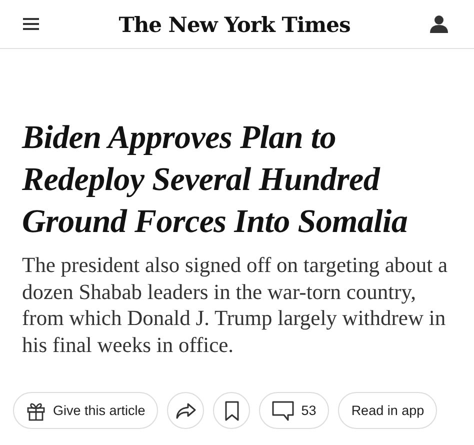 This screenshot has height=445, width=474. I want to click on give-article-button: Give this article, so click(85, 410).